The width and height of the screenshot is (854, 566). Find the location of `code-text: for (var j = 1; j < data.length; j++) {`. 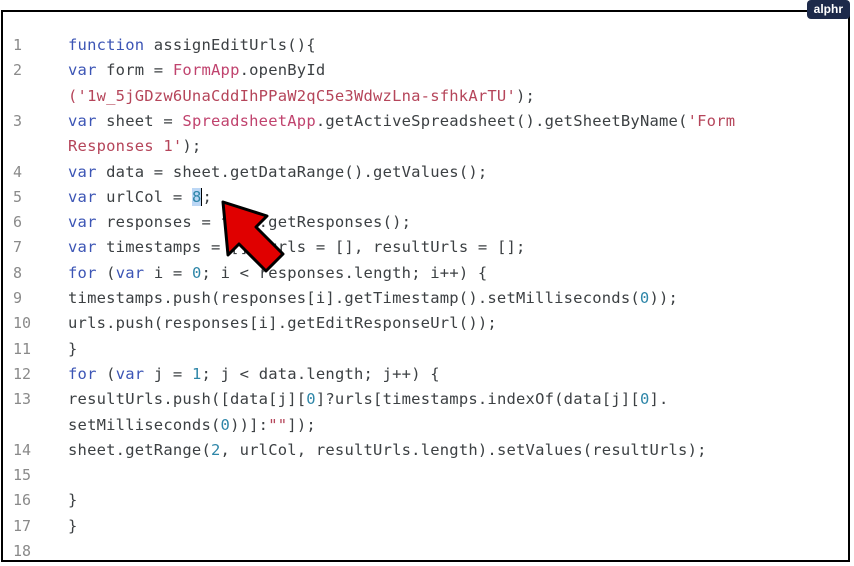

code-text: for (var j = 1; j < data.length; j++) { is located at coordinates (254, 374).